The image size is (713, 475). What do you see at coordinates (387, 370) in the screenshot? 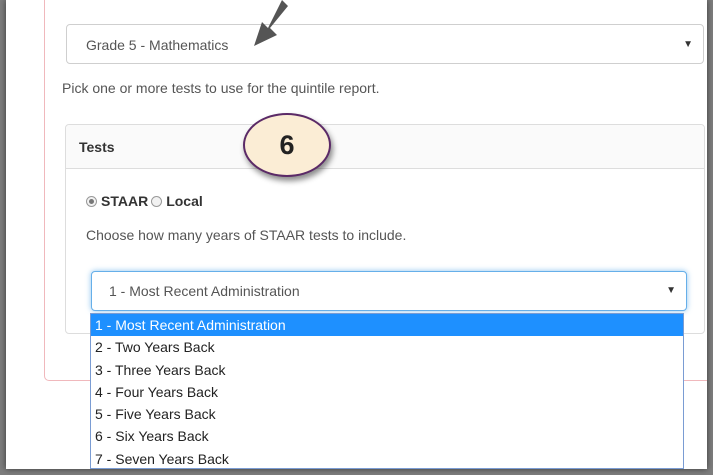
I see `years-option: 3 - Three Years Back` at bounding box center [387, 370].